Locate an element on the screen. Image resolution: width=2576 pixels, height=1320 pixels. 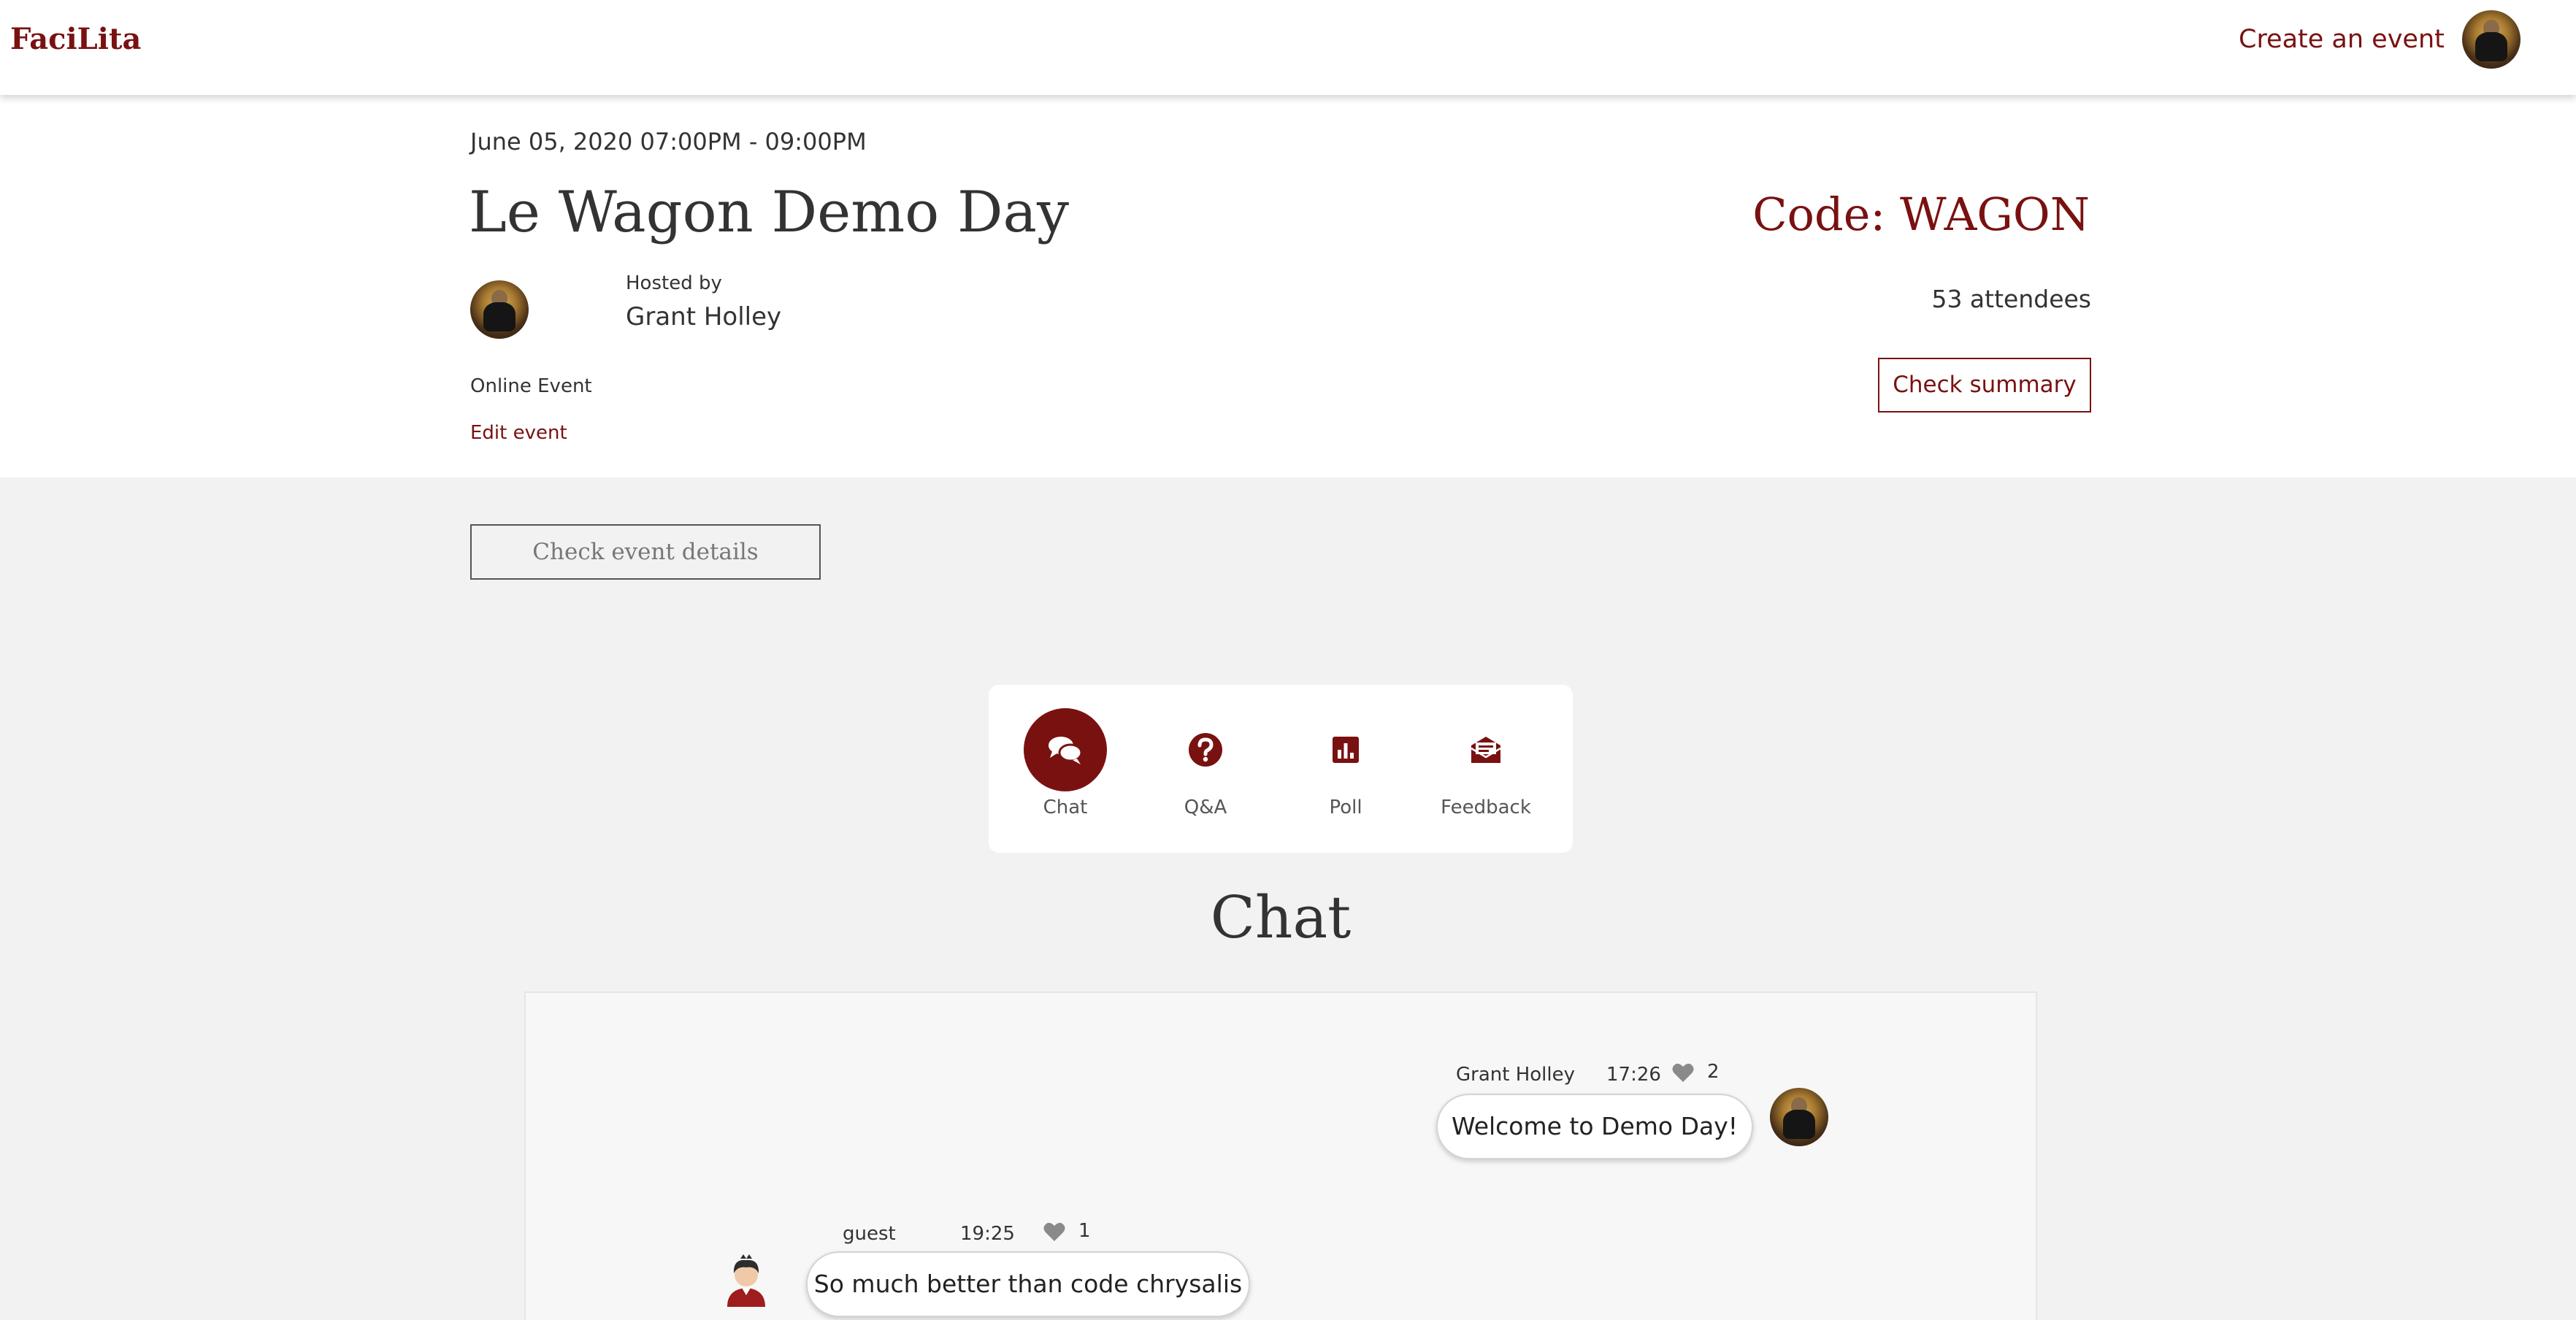
message-bubble: So much better than code chrysalis is located at coordinates (1028, 1284).